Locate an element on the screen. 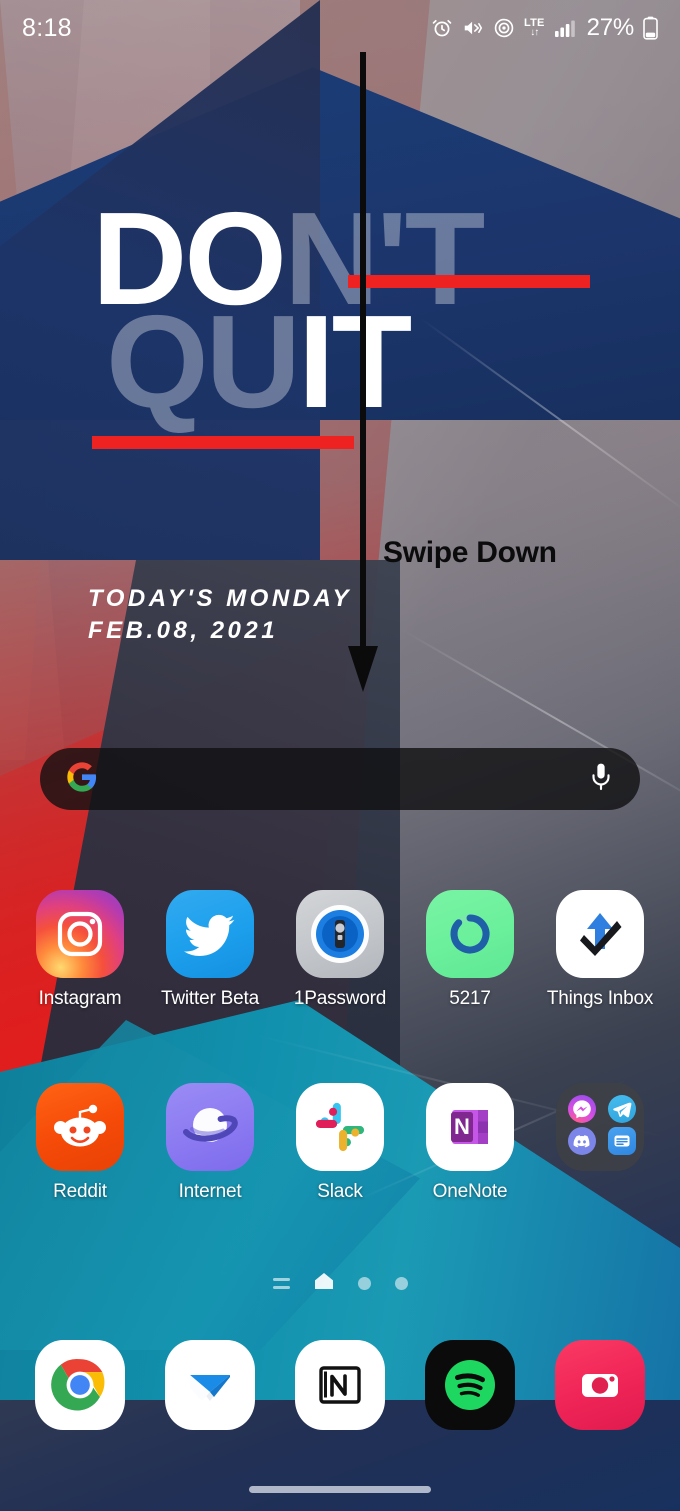 The height and width of the screenshot is (1511, 680). svg-text: N is located at coordinates (462, 1126).